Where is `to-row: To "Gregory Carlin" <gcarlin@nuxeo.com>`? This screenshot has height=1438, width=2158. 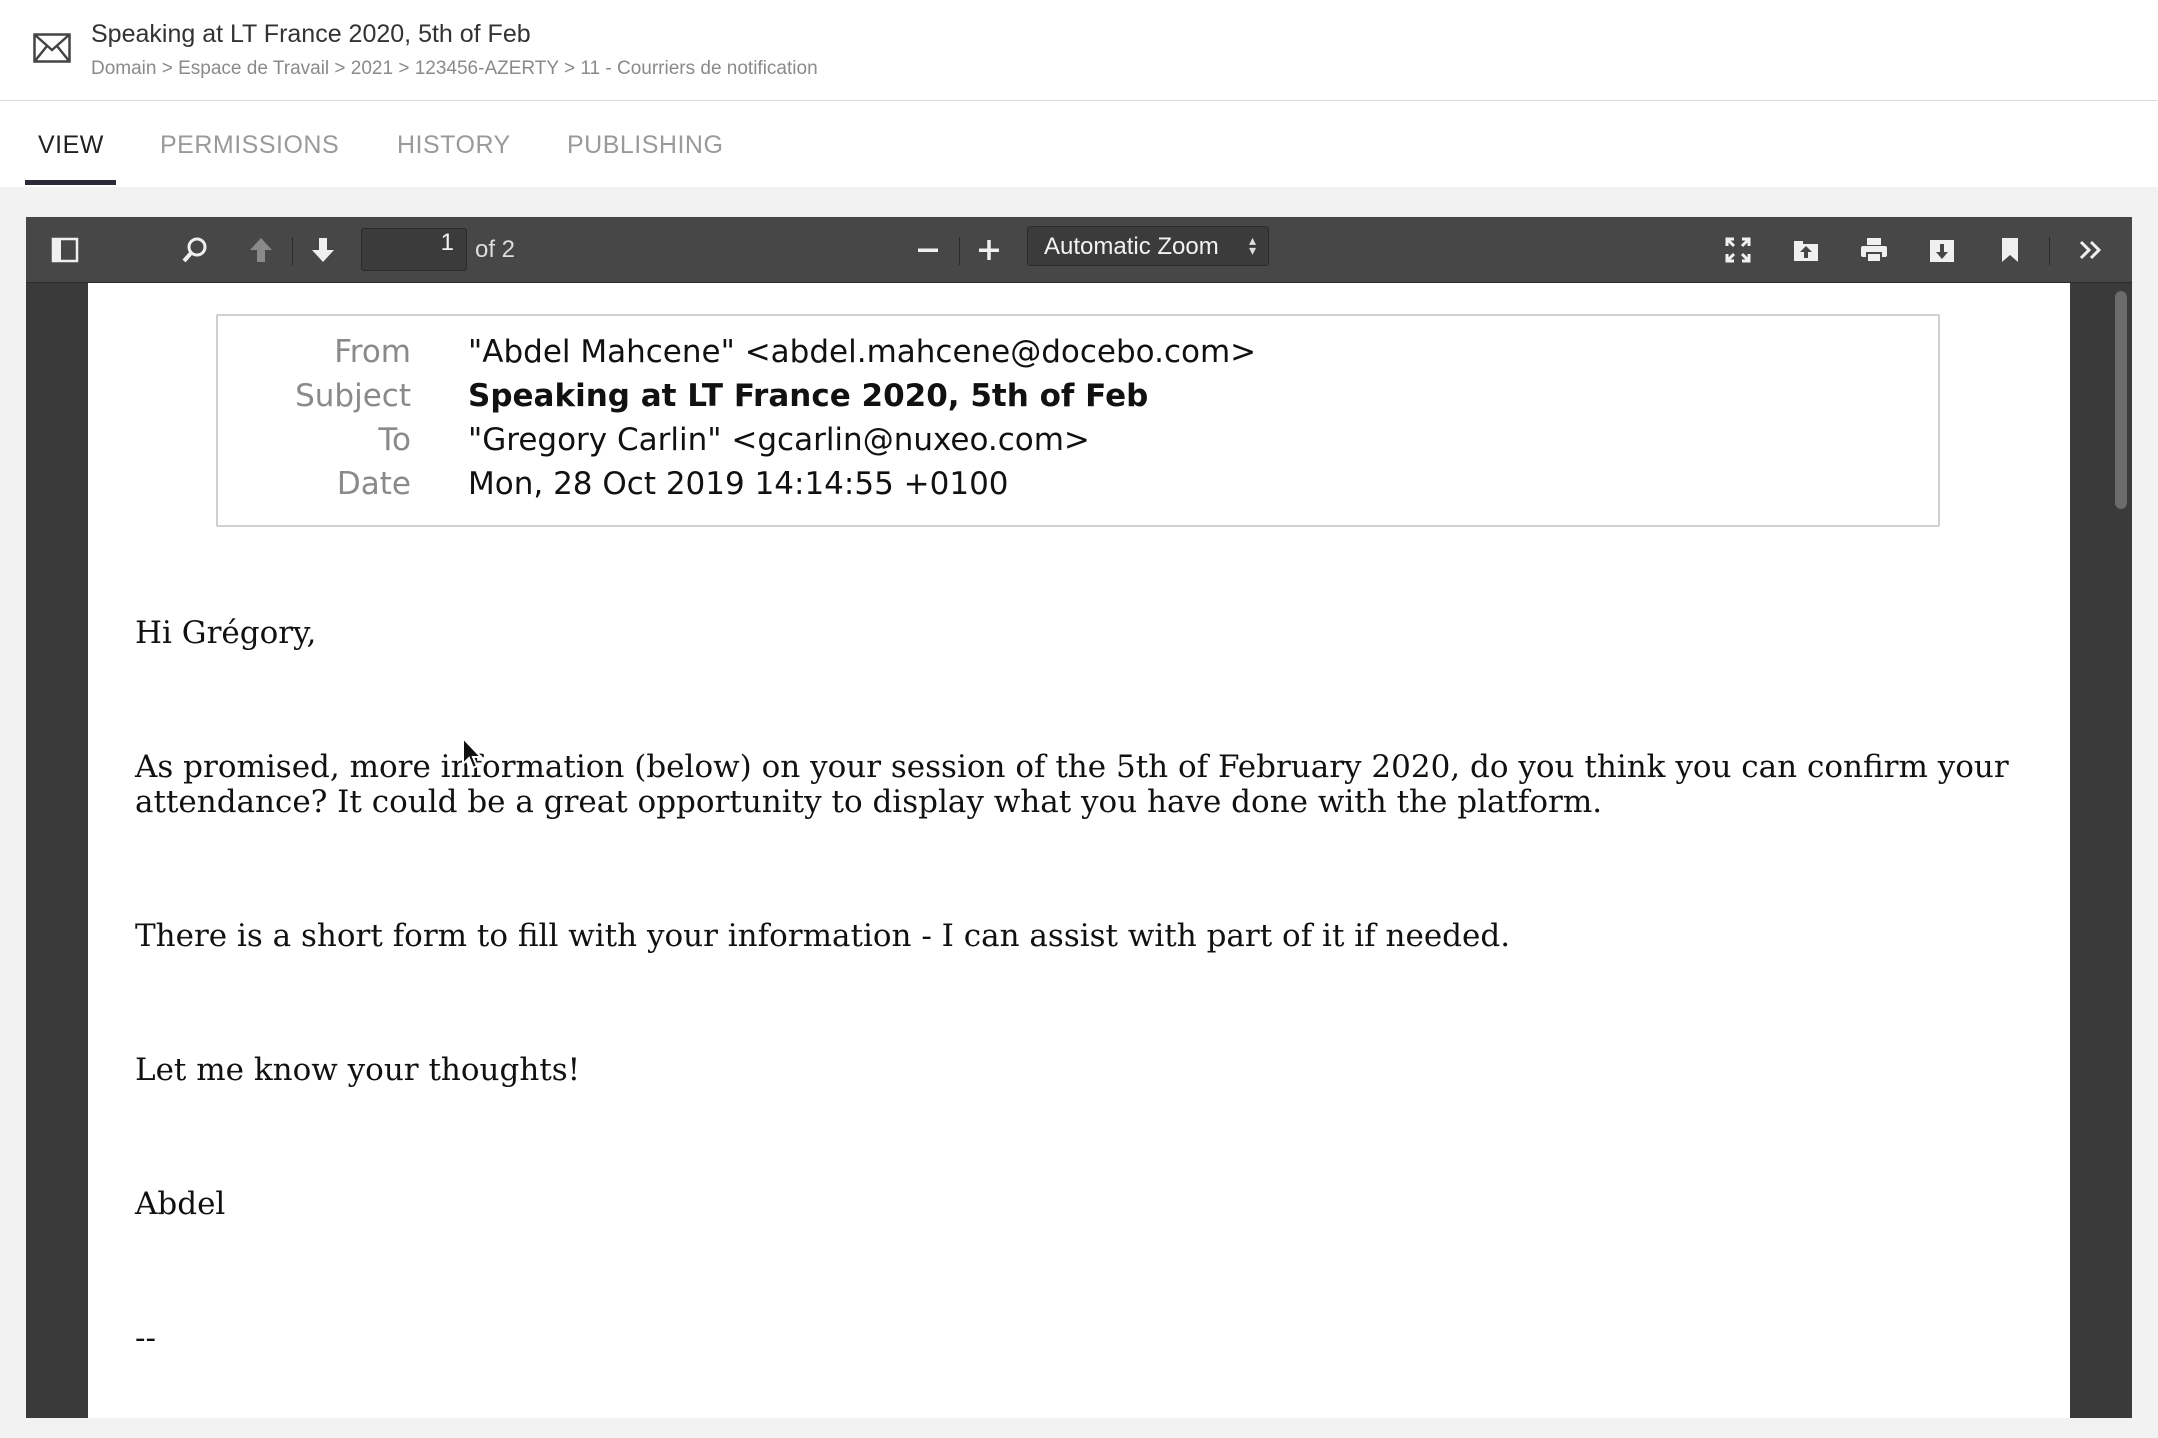
to-row: To "Gregory Carlin" <gcarlin@nuxeo.com> is located at coordinates (1078, 444).